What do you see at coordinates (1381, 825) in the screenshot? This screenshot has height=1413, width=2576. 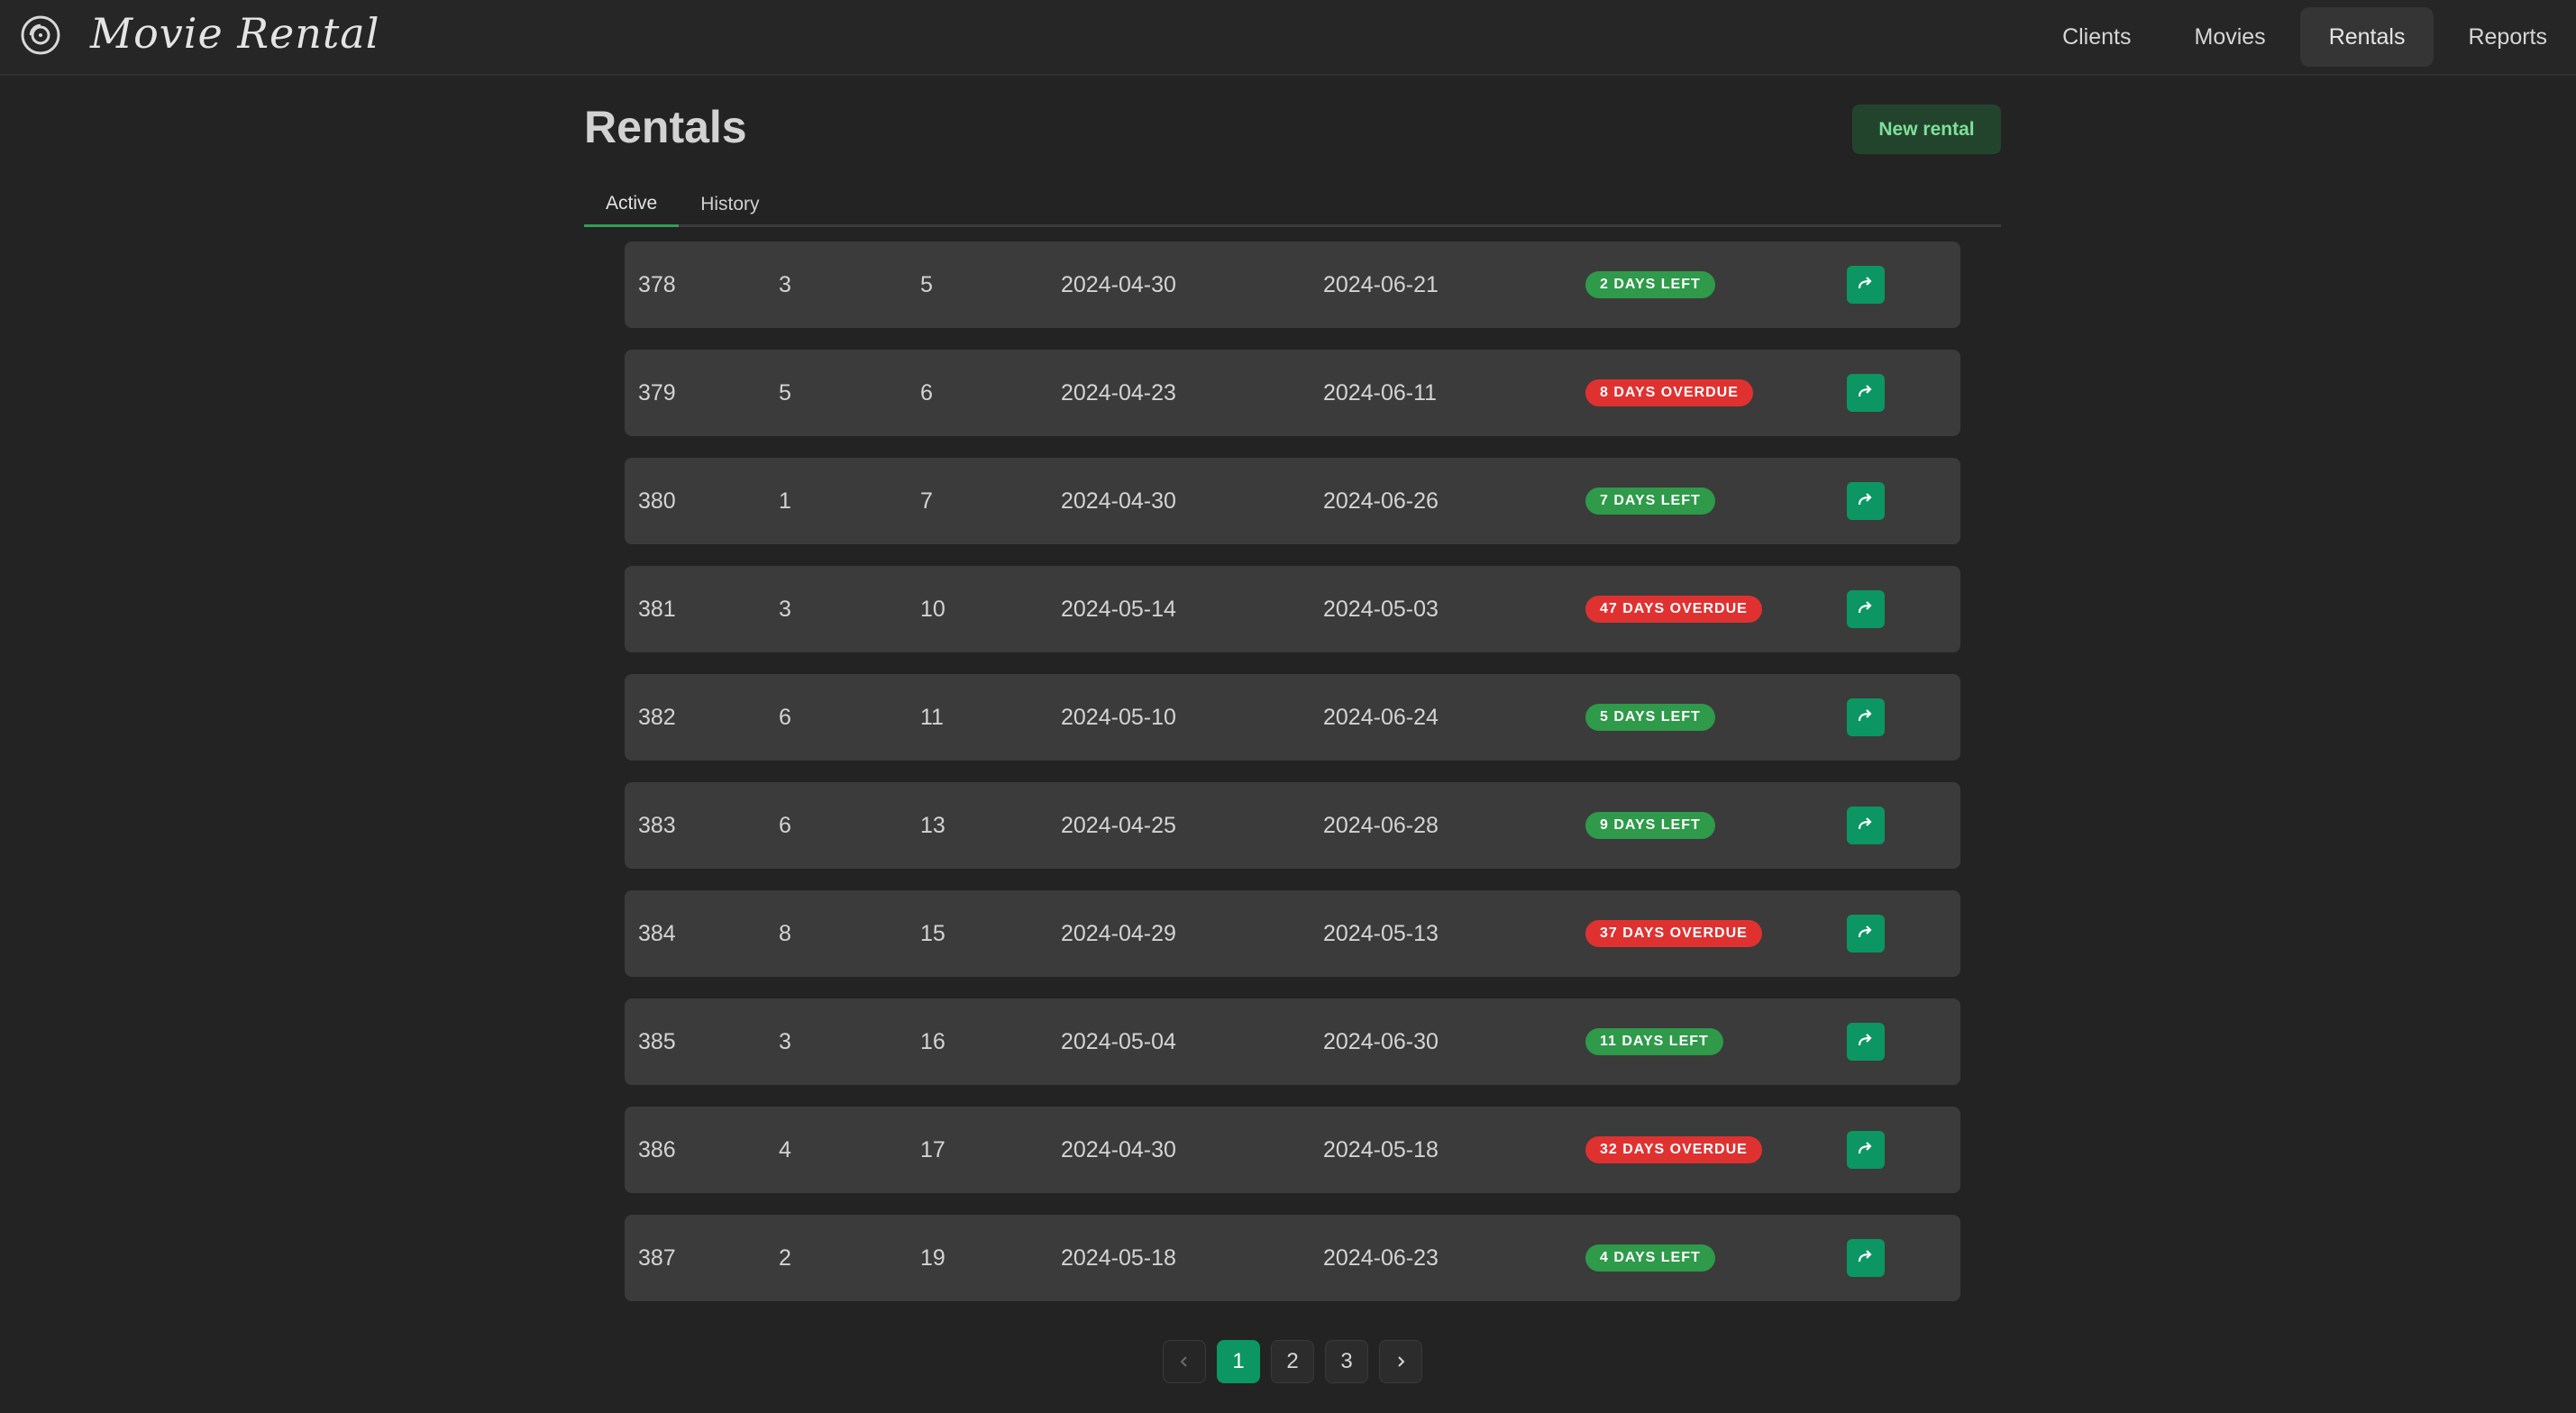 I see `due-date: 2024-06-28` at bounding box center [1381, 825].